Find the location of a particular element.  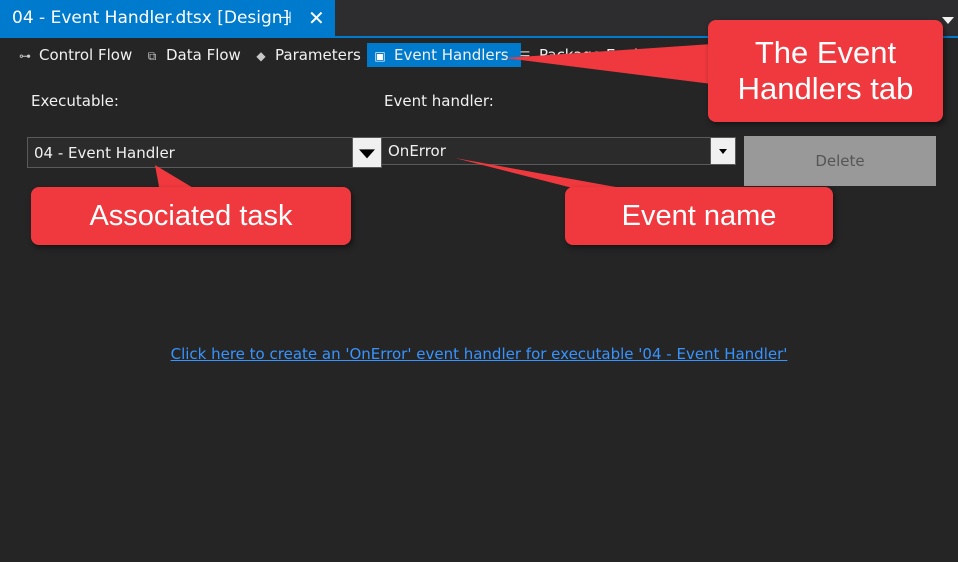

callout-text-line1: The Event is located at coordinates (825, 52).